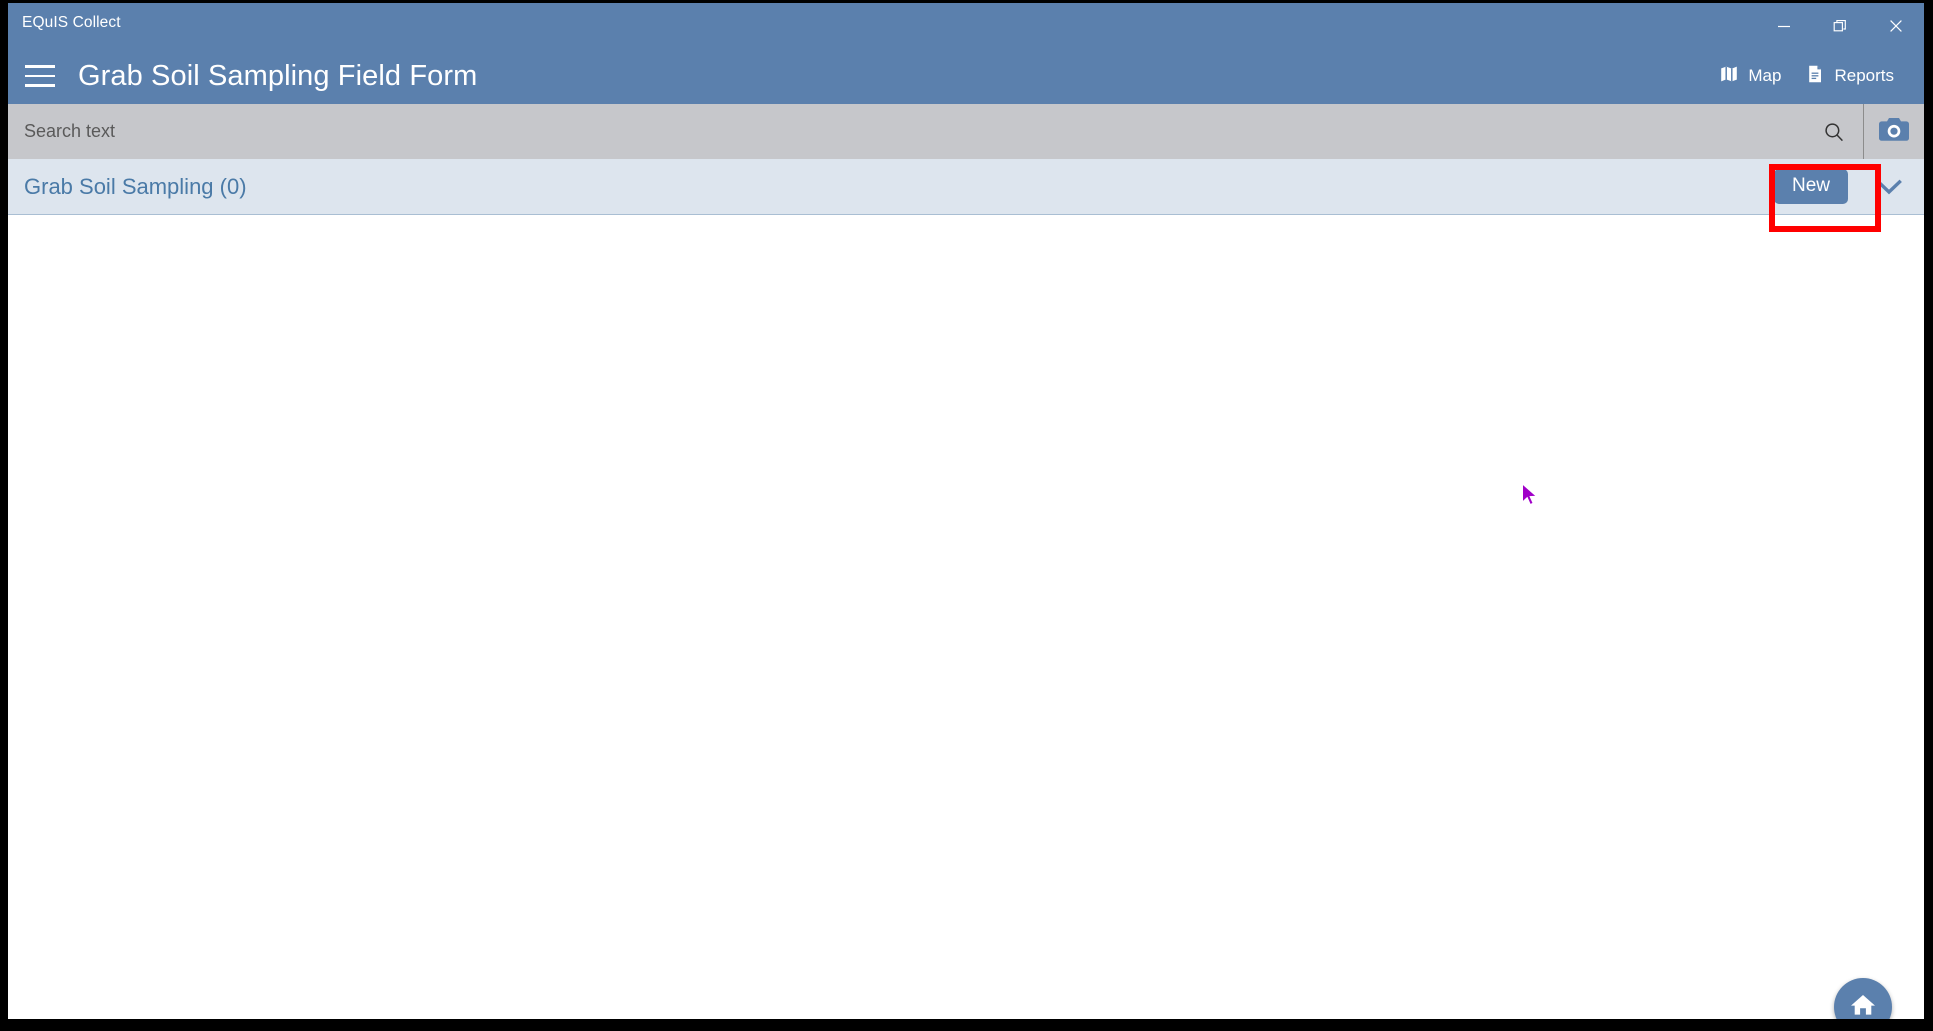 The height and width of the screenshot is (1031, 1933). I want to click on reports-button: Reports, so click(1849, 76).